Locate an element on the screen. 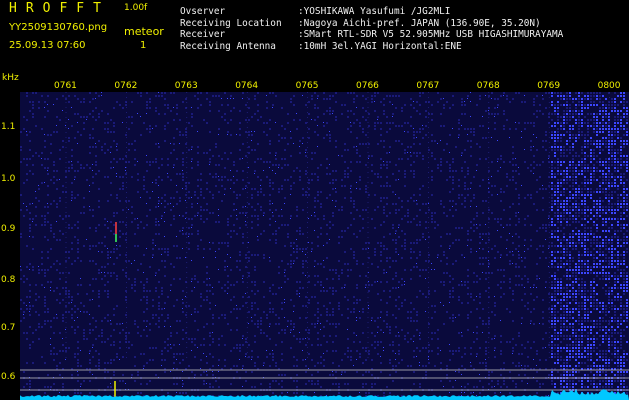  y-tick-label: 1.0 is located at coordinates (8, 179).